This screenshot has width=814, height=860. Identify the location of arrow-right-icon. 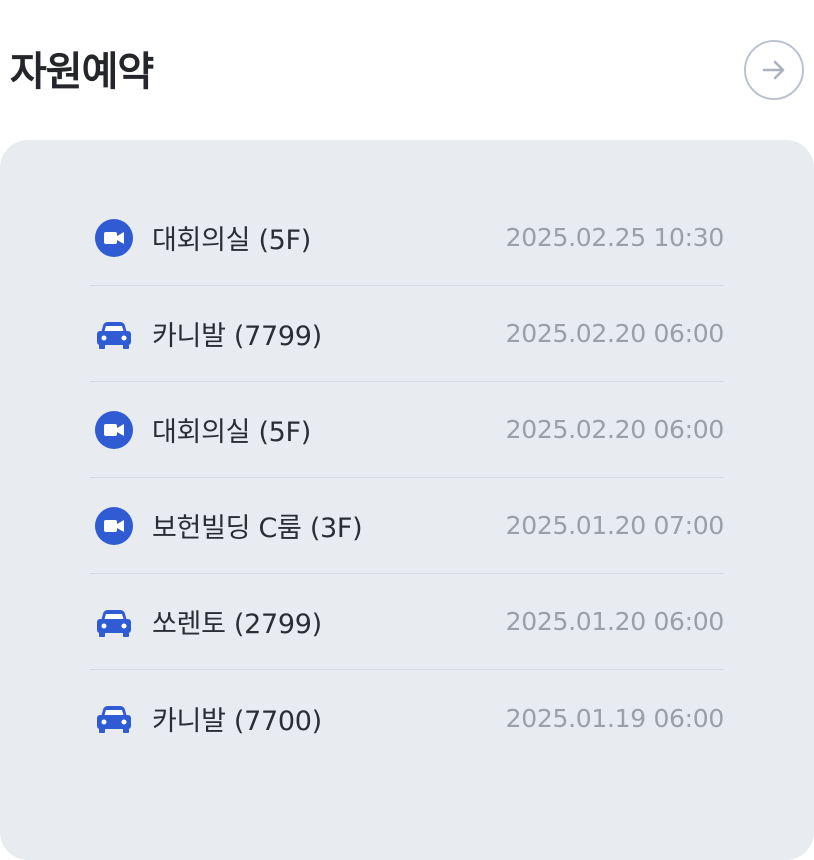
(774, 70).